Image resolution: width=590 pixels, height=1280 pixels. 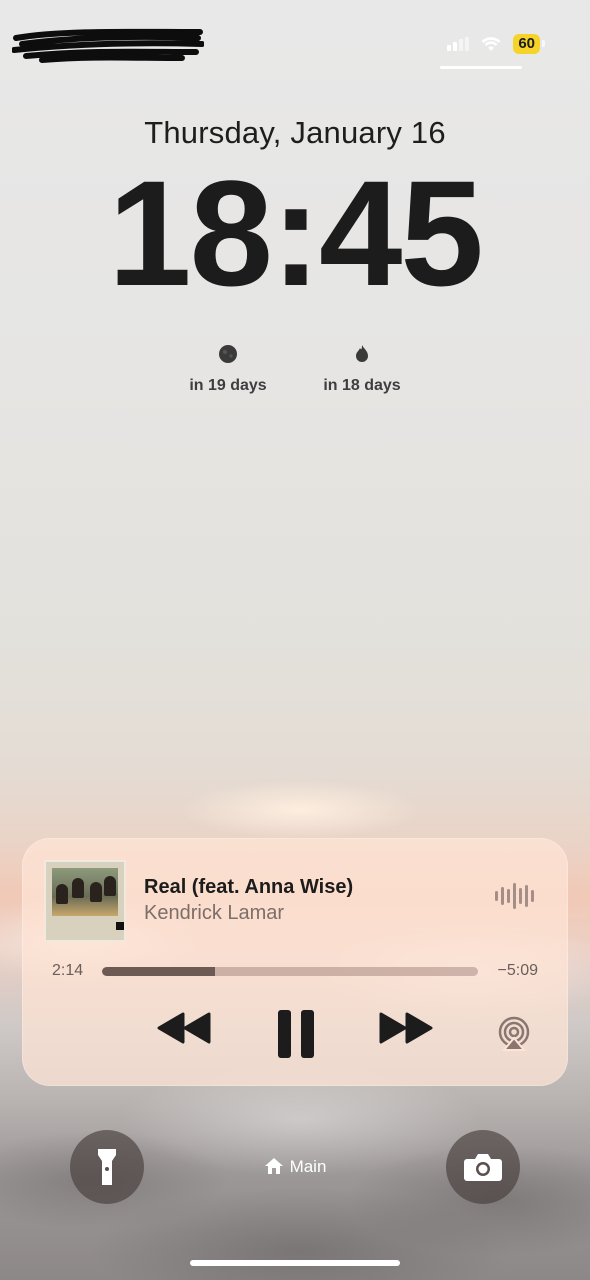 What do you see at coordinates (514, 1034) in the screenshot?
I see `airplay-icon` at bounding box center [514, 1034].